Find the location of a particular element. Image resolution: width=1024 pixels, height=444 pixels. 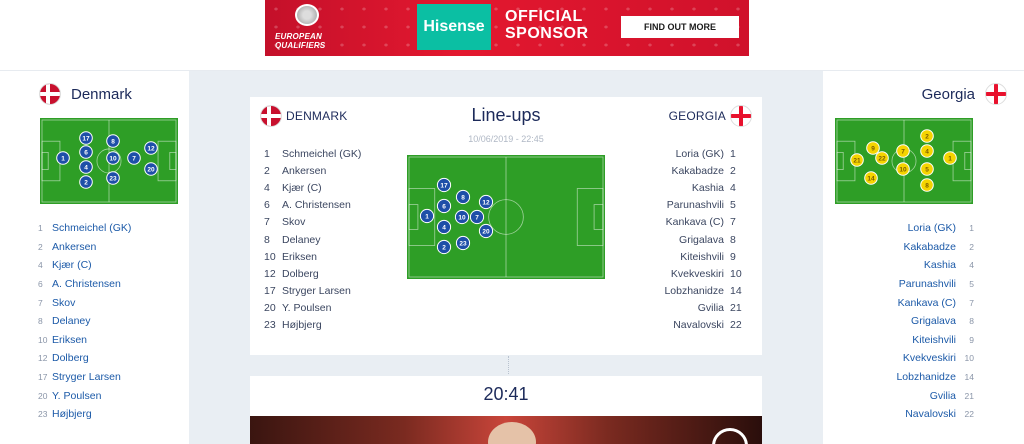

away-team-header: Georgia is located at coordinates (924, 94).